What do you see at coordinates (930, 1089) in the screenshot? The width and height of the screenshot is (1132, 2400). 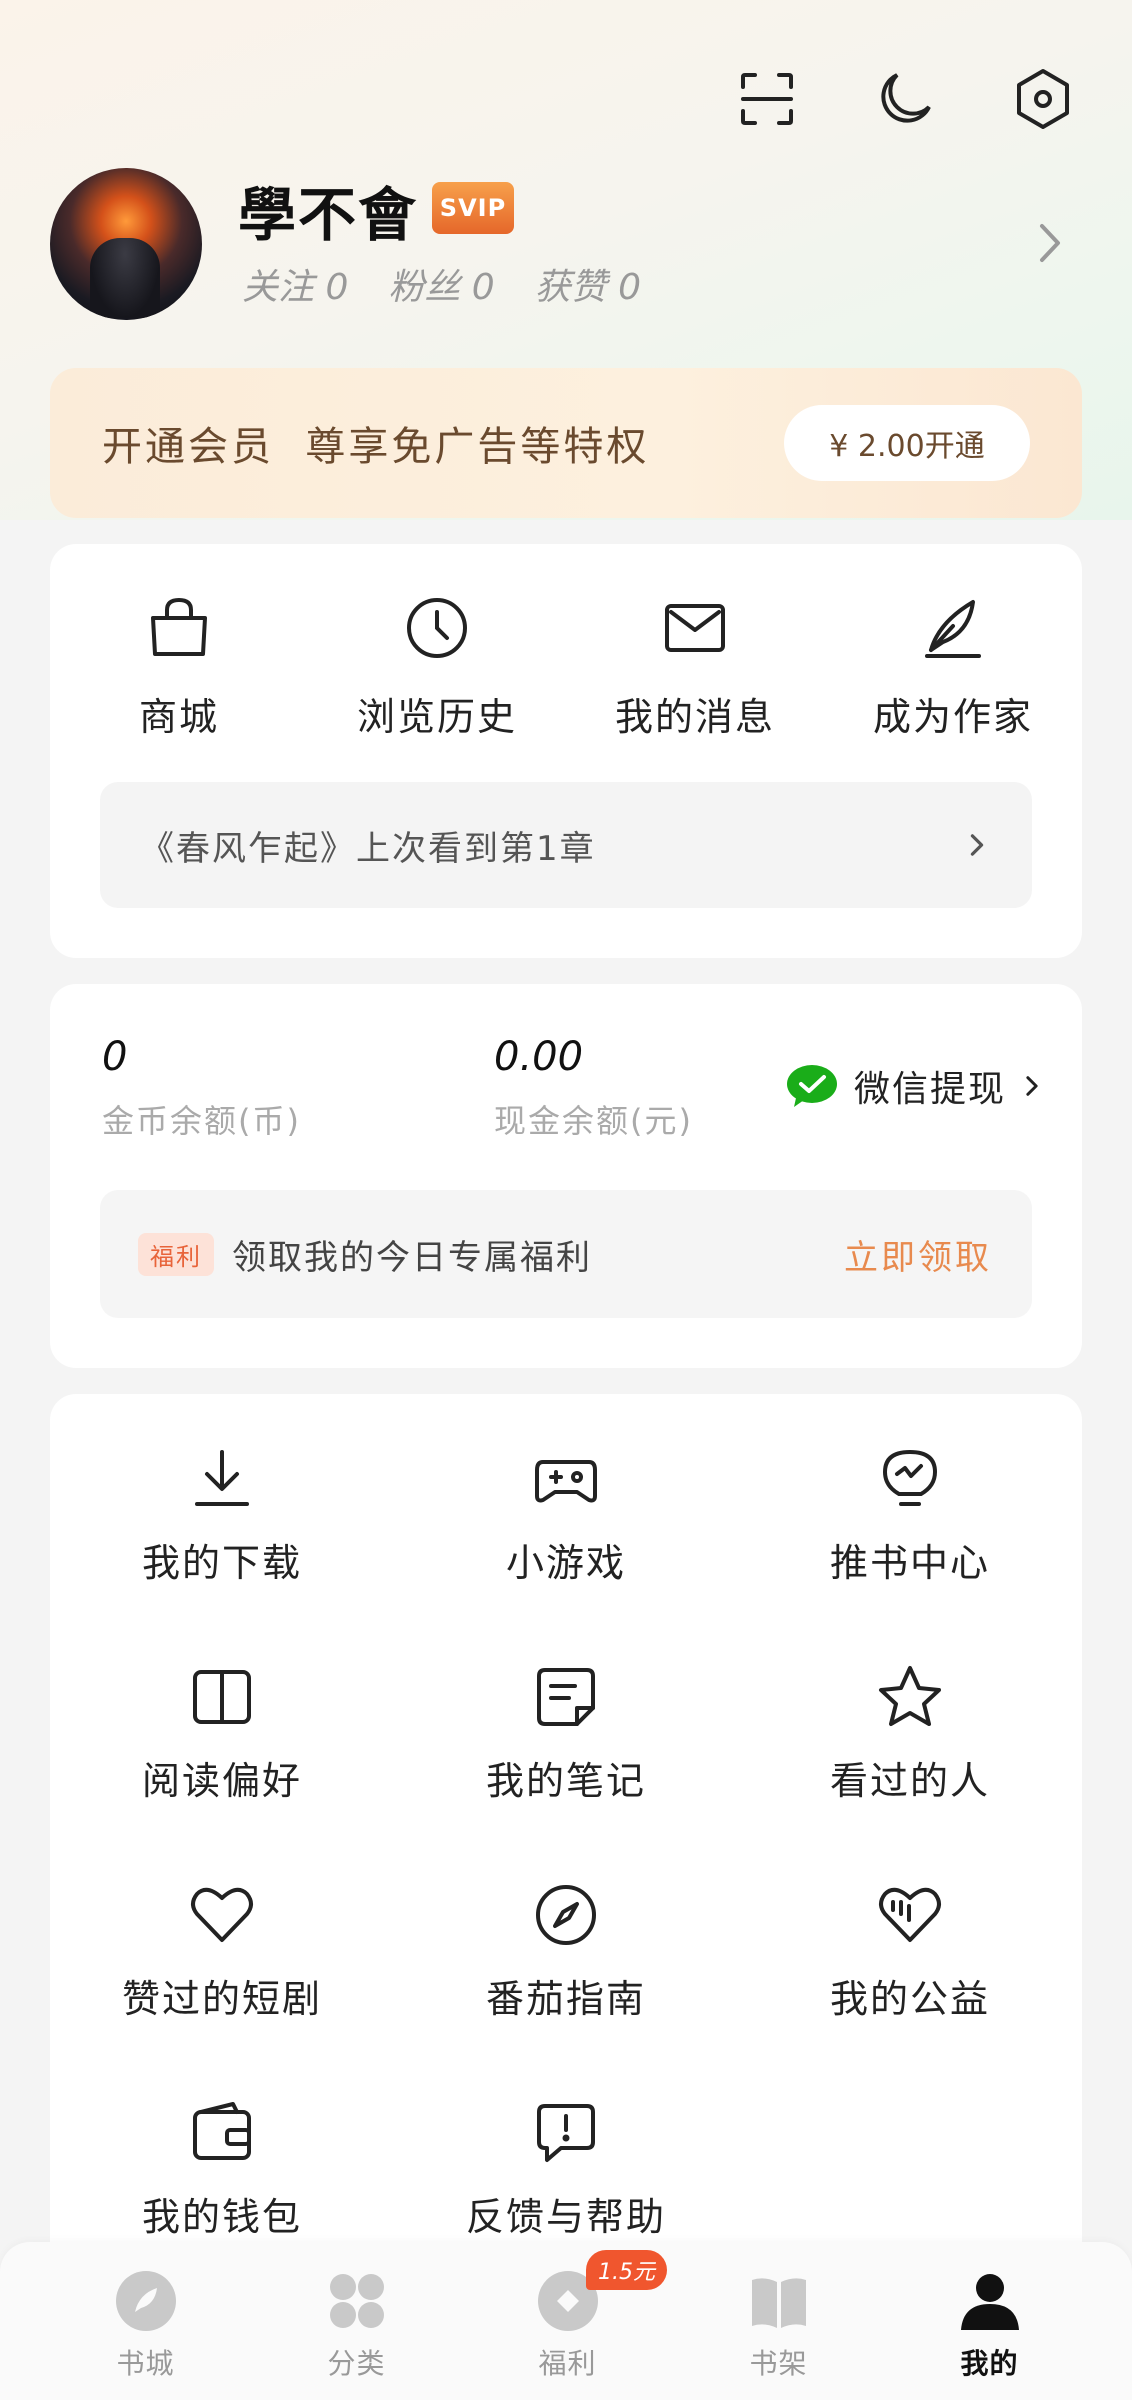 I see `wechat-withdraw-label: 微信提现` at bounding box center [930, 1089].